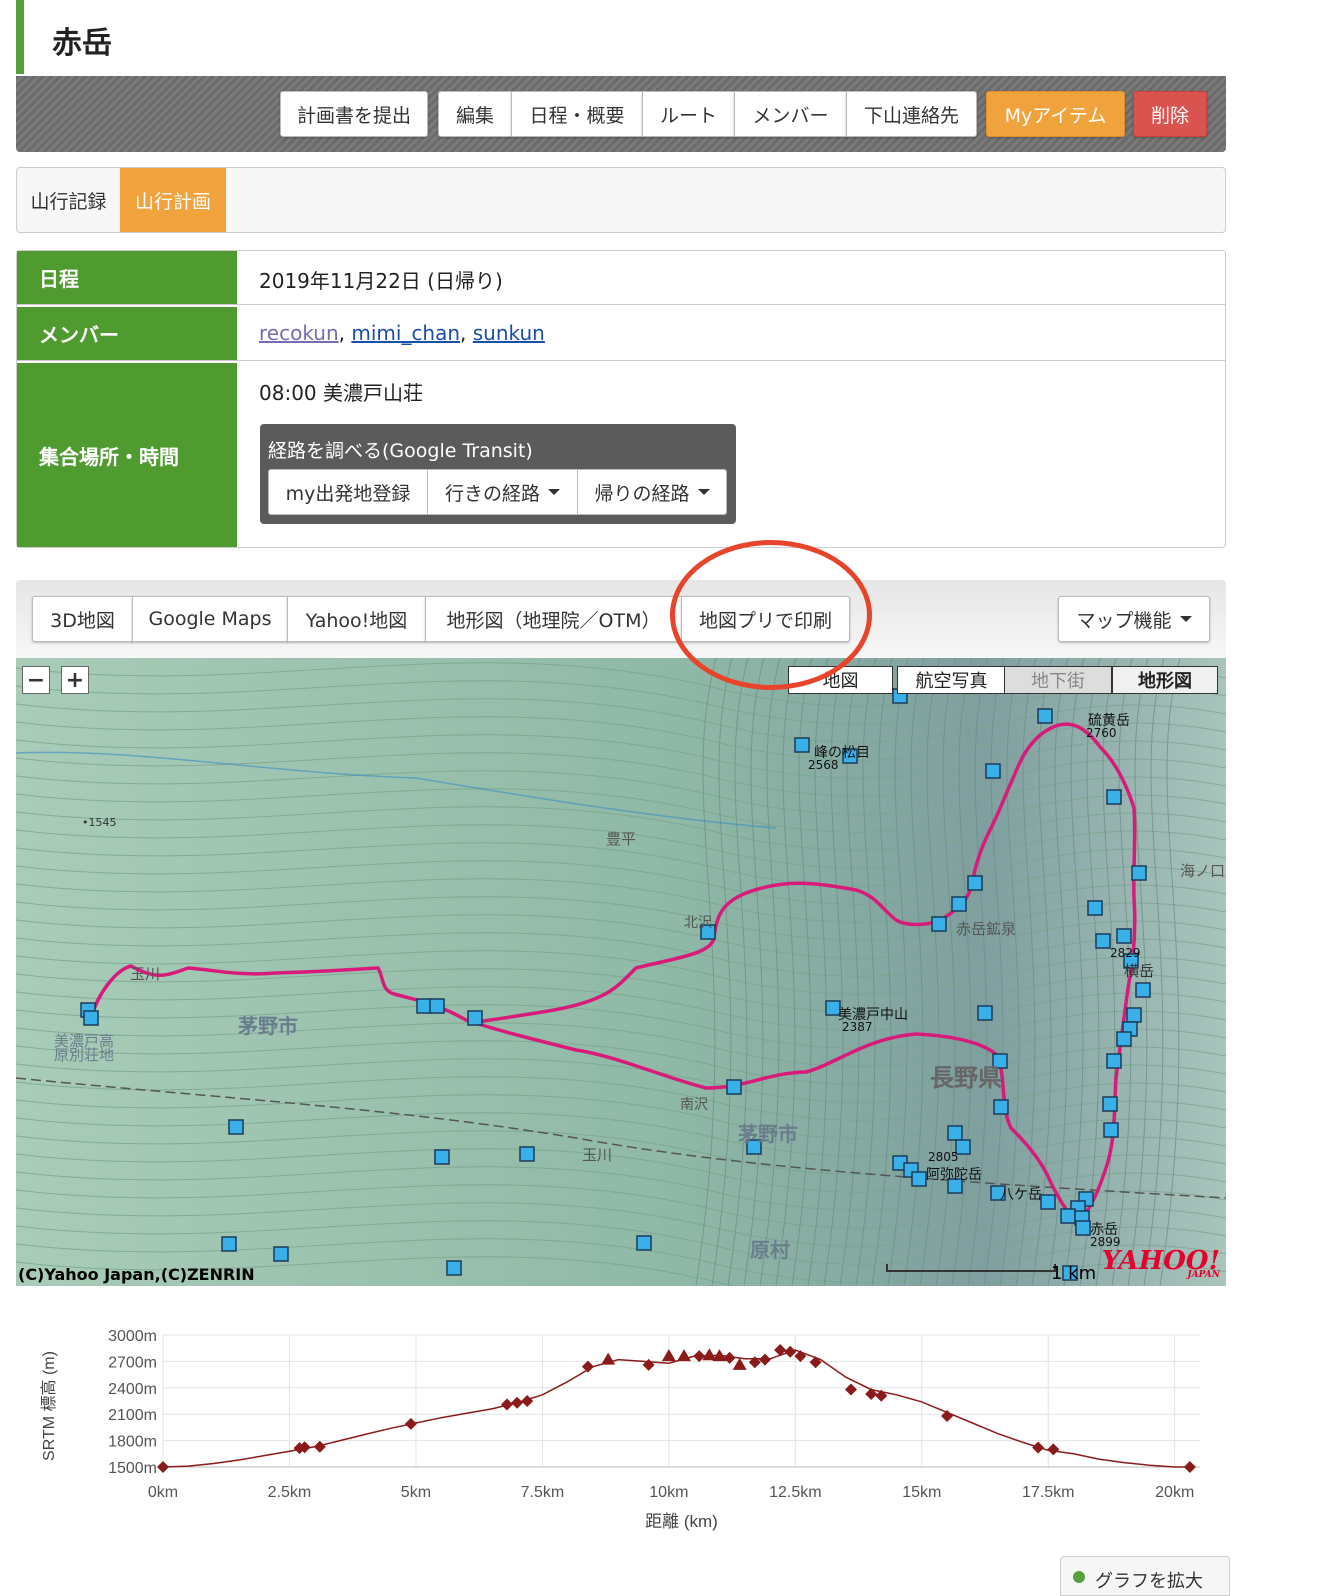 The height and width of the screenshot is (1596, 1330). I want to click on x-tick-label: 15km, so click(921, 1492).